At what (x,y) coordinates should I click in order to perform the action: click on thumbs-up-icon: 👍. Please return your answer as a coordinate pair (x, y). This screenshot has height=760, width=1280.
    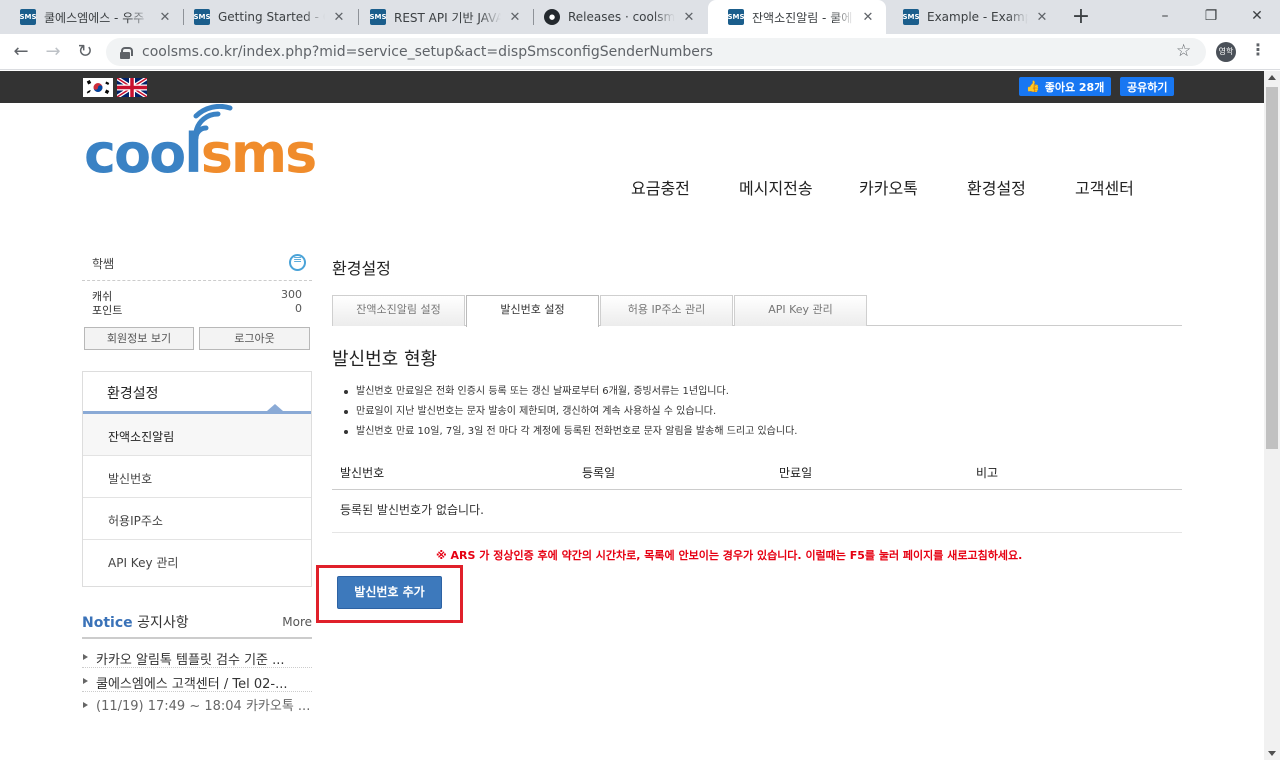
    Looking at the image, I should click on (1033, 86).